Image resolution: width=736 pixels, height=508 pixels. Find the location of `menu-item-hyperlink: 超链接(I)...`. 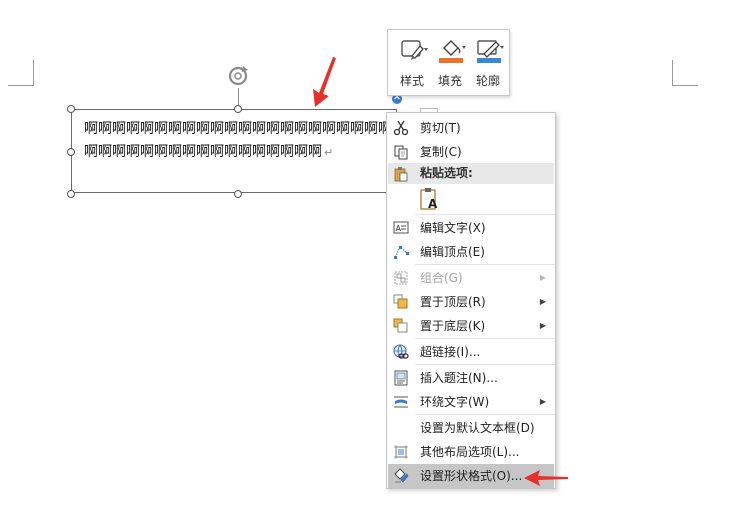

menu-item-hyperlink: 超链接(I)... is located at coordinates (471, 352).